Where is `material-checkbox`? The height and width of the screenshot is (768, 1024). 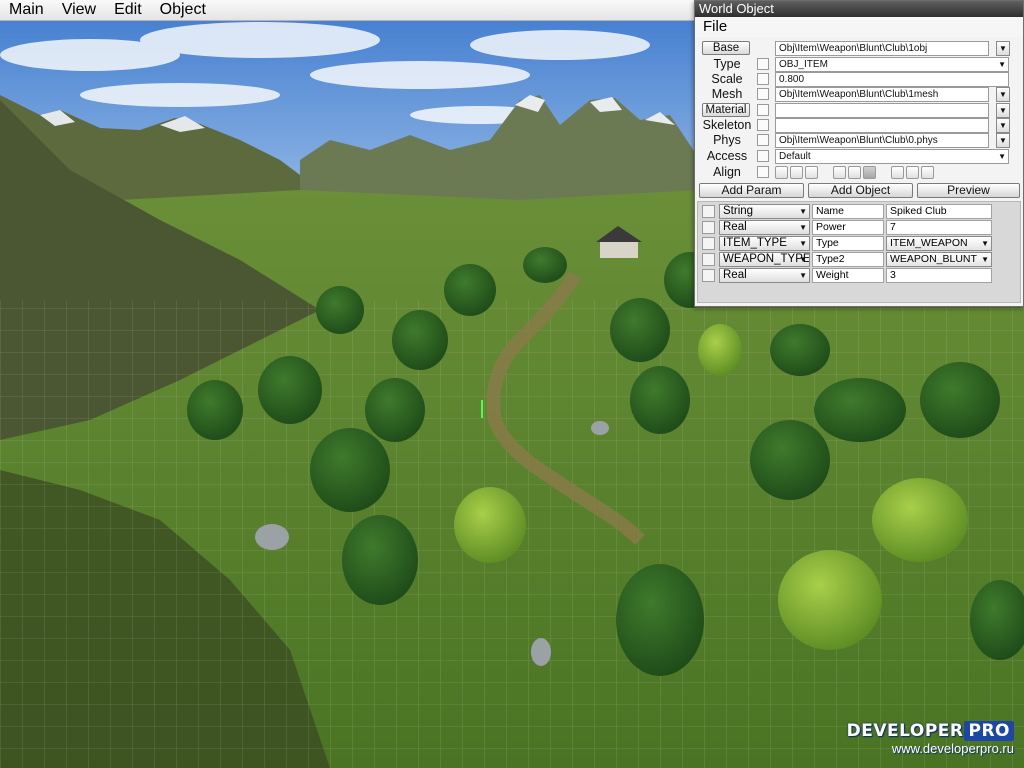
material-checkbox is located at coordinates (763, 110).